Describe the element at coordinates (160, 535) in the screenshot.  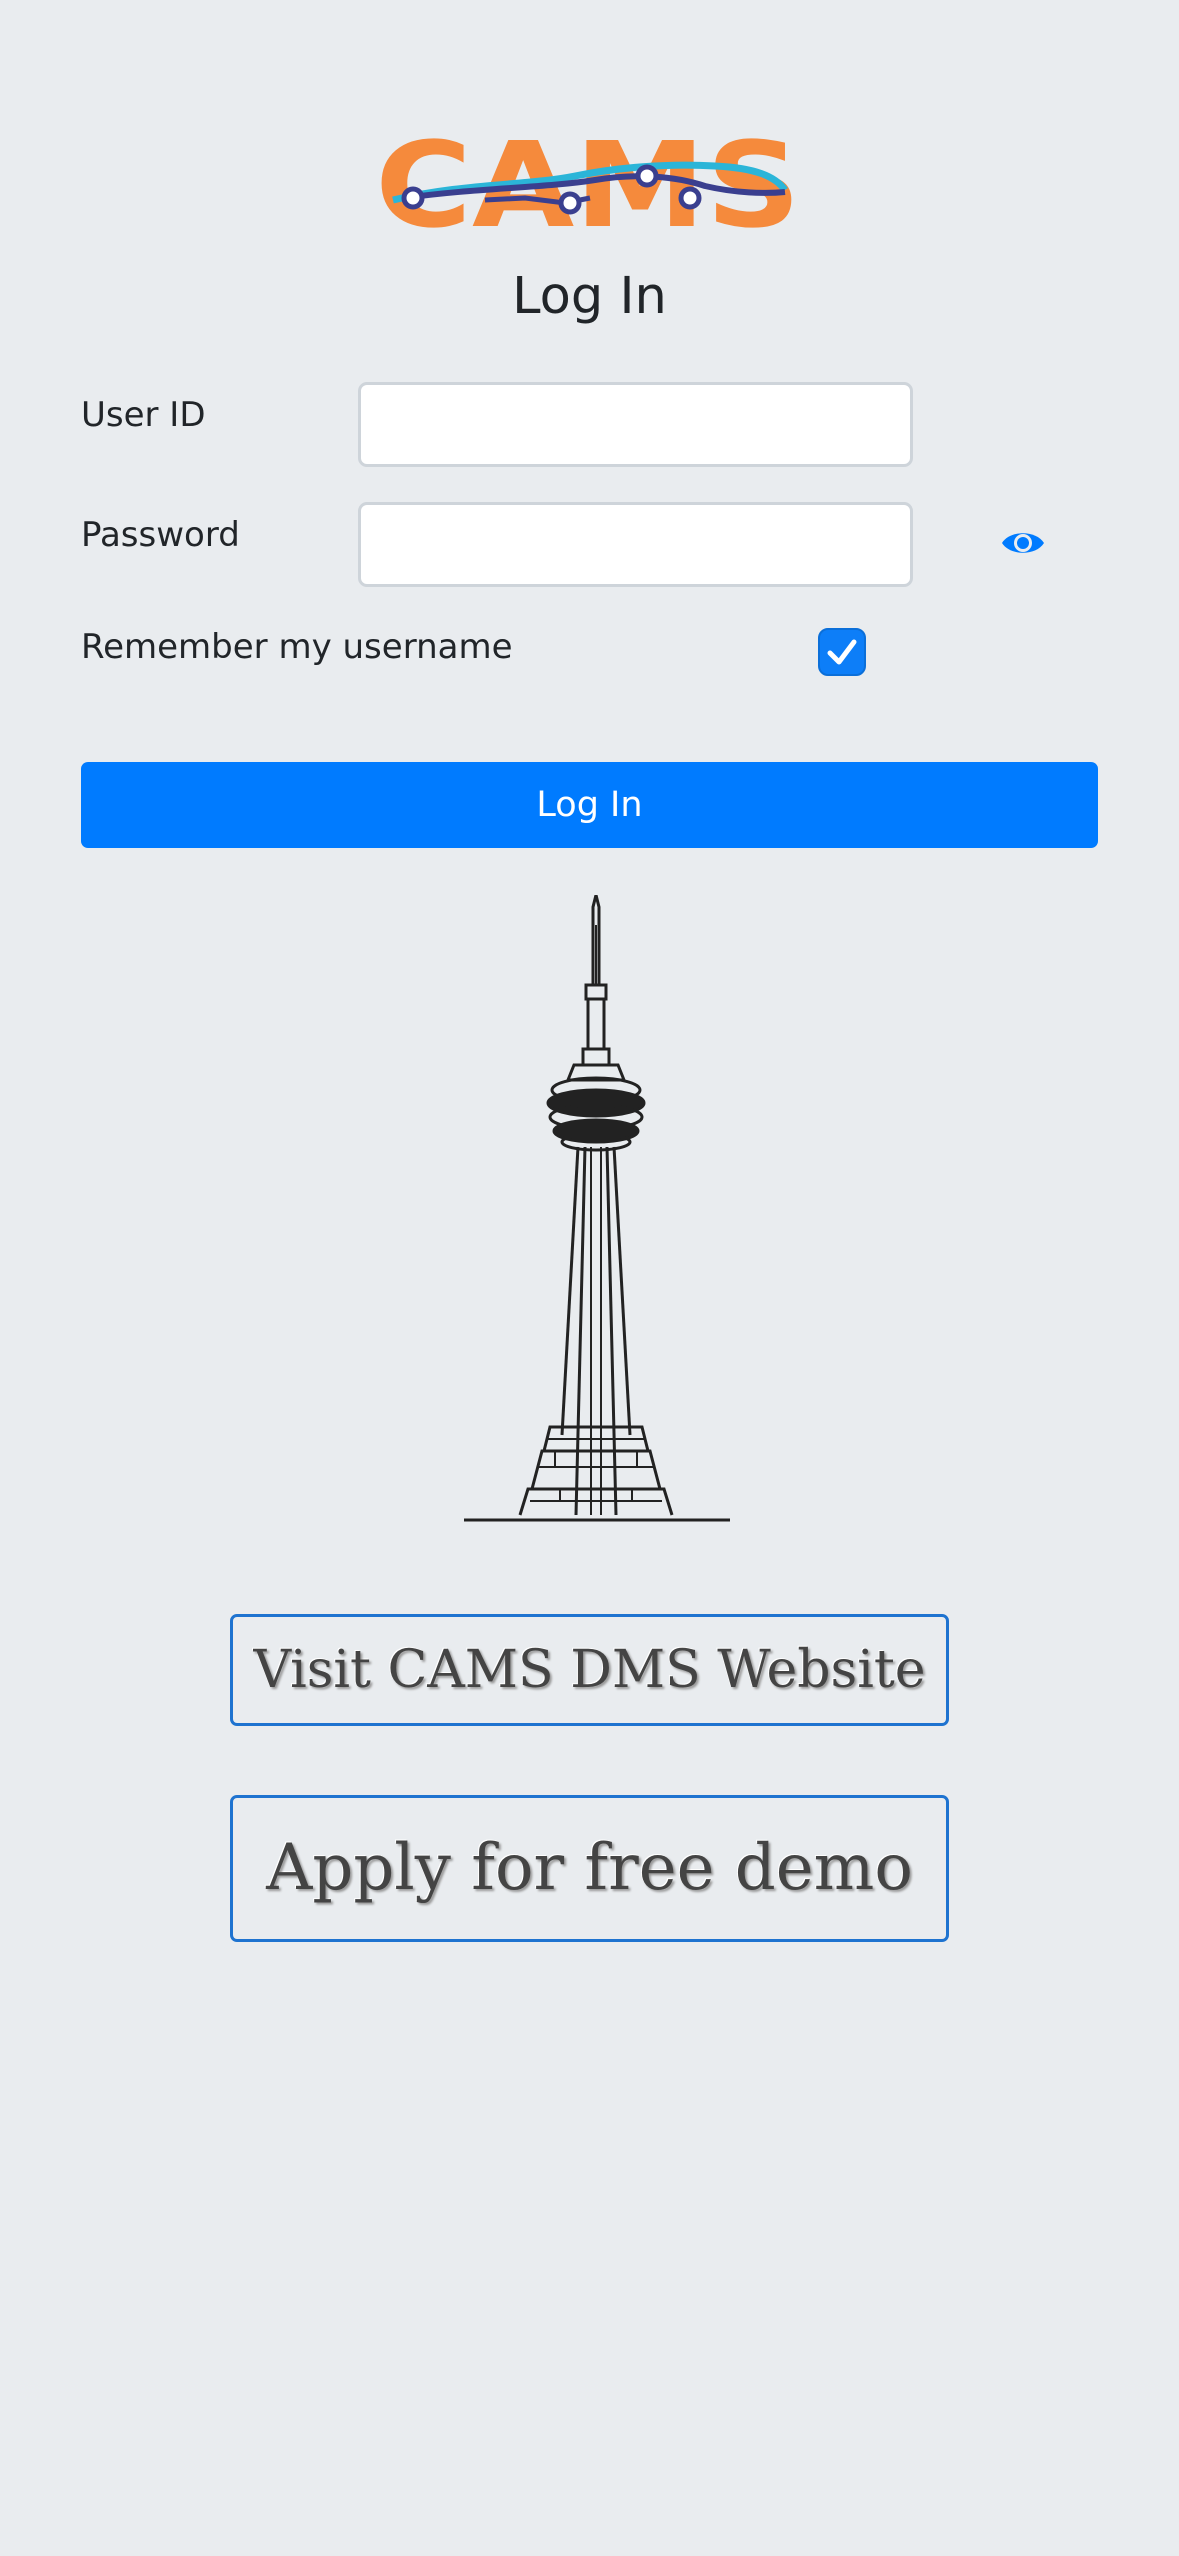
I see `password-label: Password` at that location.